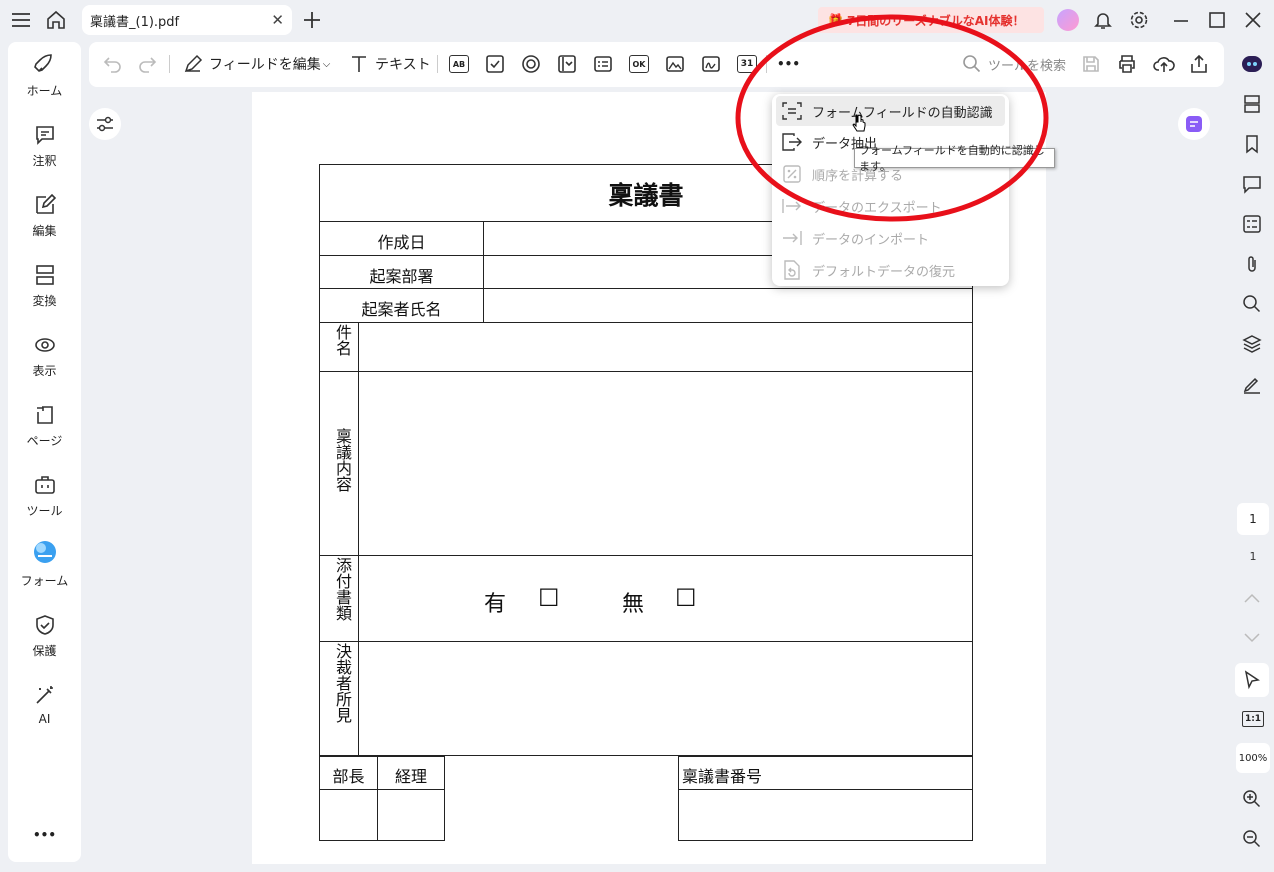 The height and width of the screenshot is (872, 1274). Describe the element at coordinates (187, 20) in the screenshot. I see `document-tab: 稟議書_(1).pdf ✕` at that location.